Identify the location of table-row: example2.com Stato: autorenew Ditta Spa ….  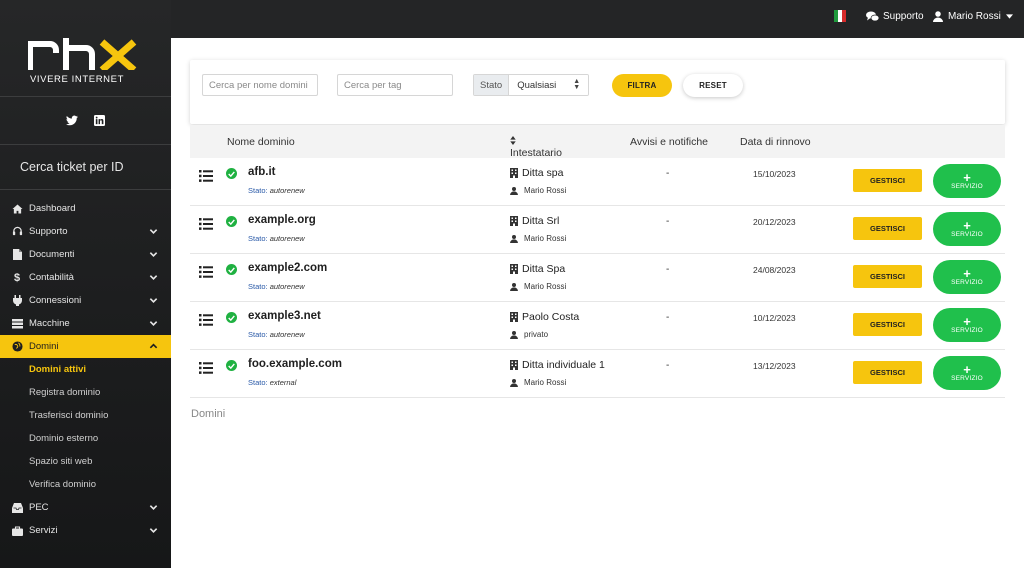
(597, 278).